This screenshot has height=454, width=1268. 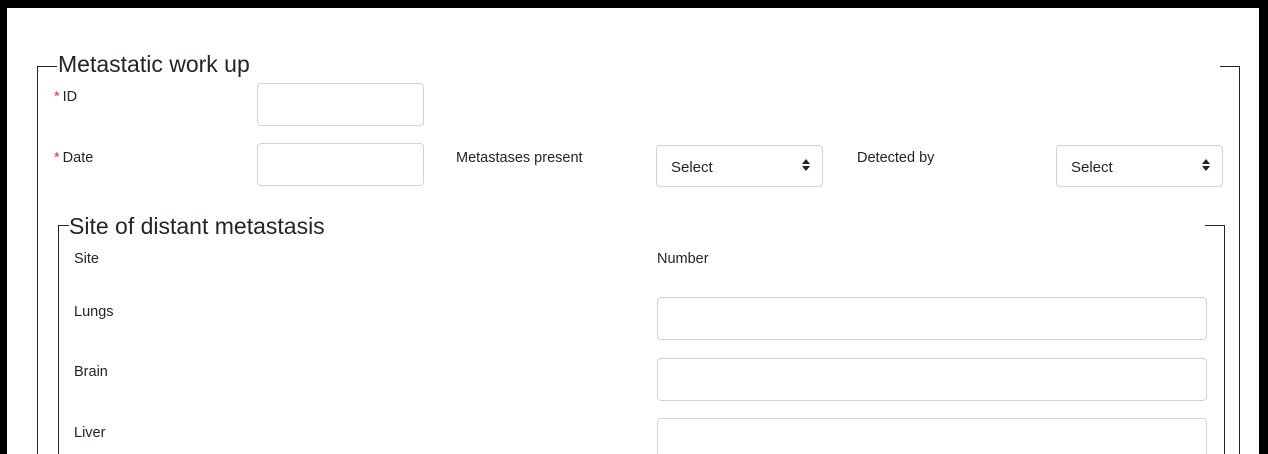 I want to click on site-label-lungs: Lungs, so click(x=94, y=312).